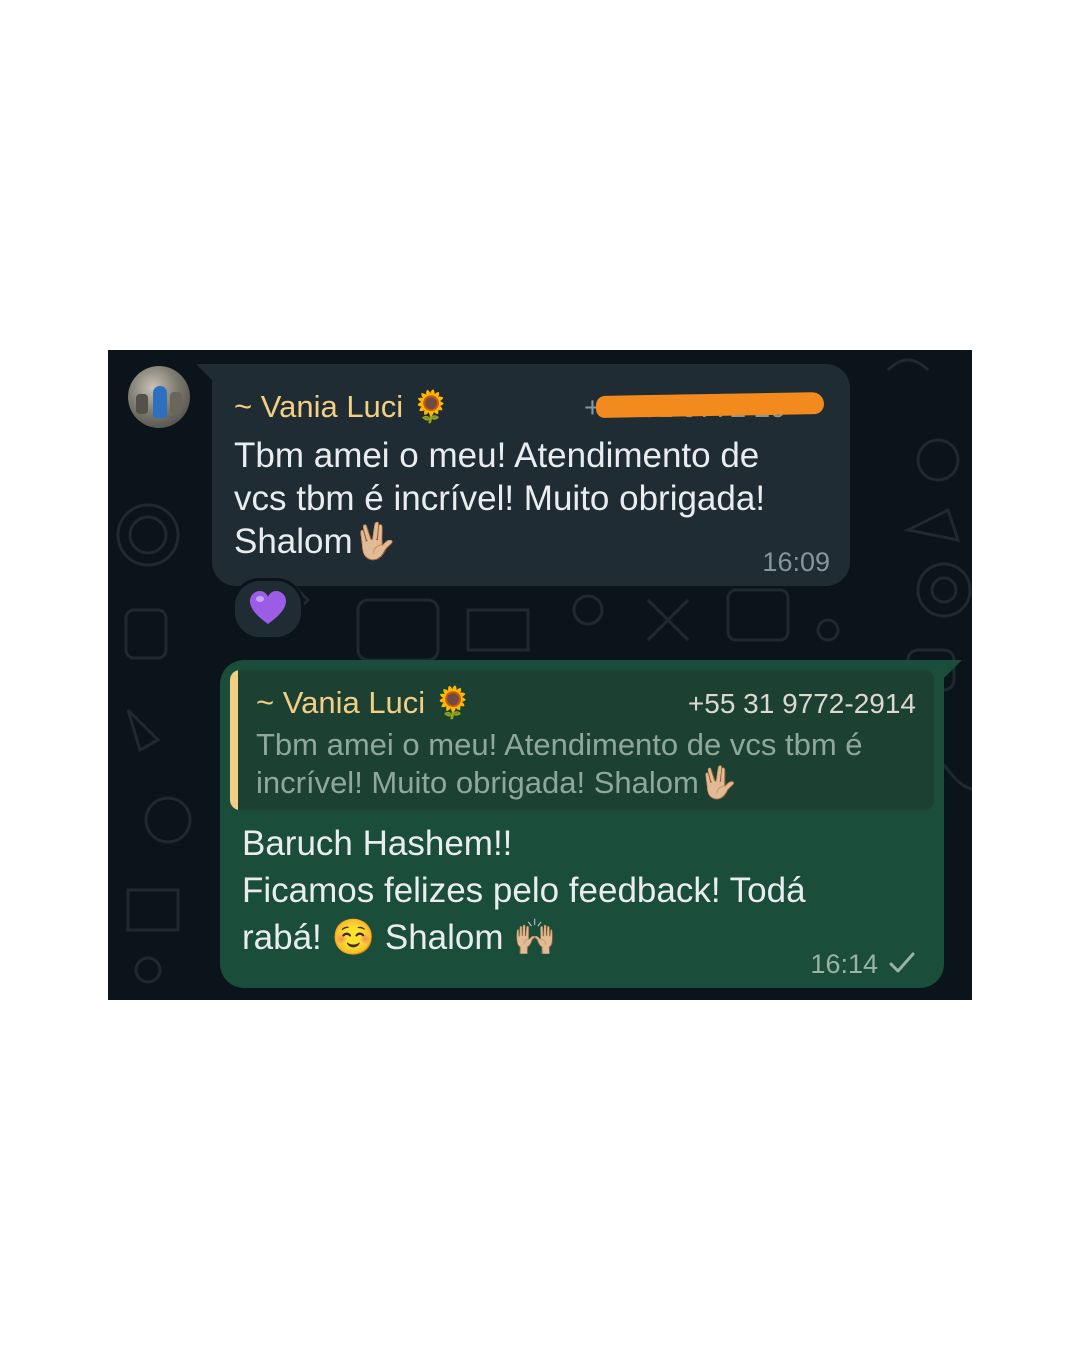 This screenshot has width=1080, height=1350. Describe the element at coordinates (801, 703) in the screenshot. I see `quoted-sender-phone: +55 31 9772-2914` at that location.